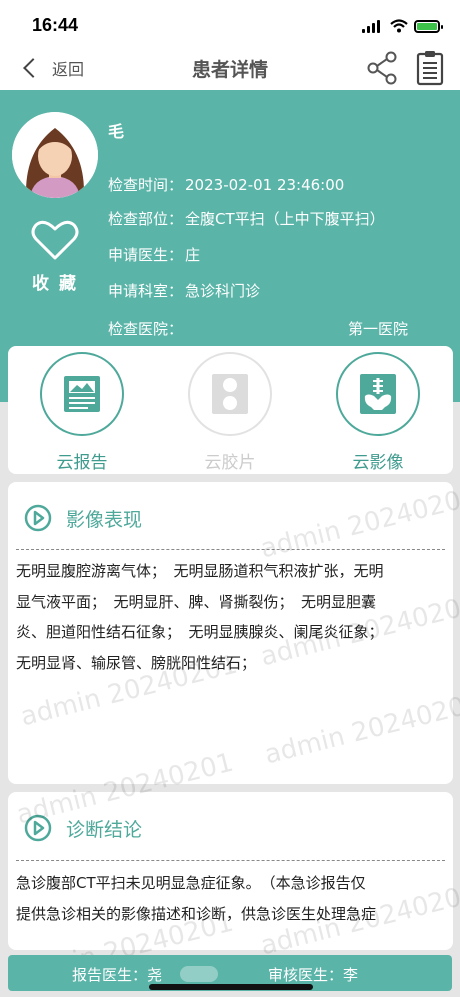 Image resolution: width=460 pixels, height=997 pixels. What do you see at coordinates (313, 975) in the screenshot?
I see `review-doctor: 审核医生：李` at bounding box center [313, 975].